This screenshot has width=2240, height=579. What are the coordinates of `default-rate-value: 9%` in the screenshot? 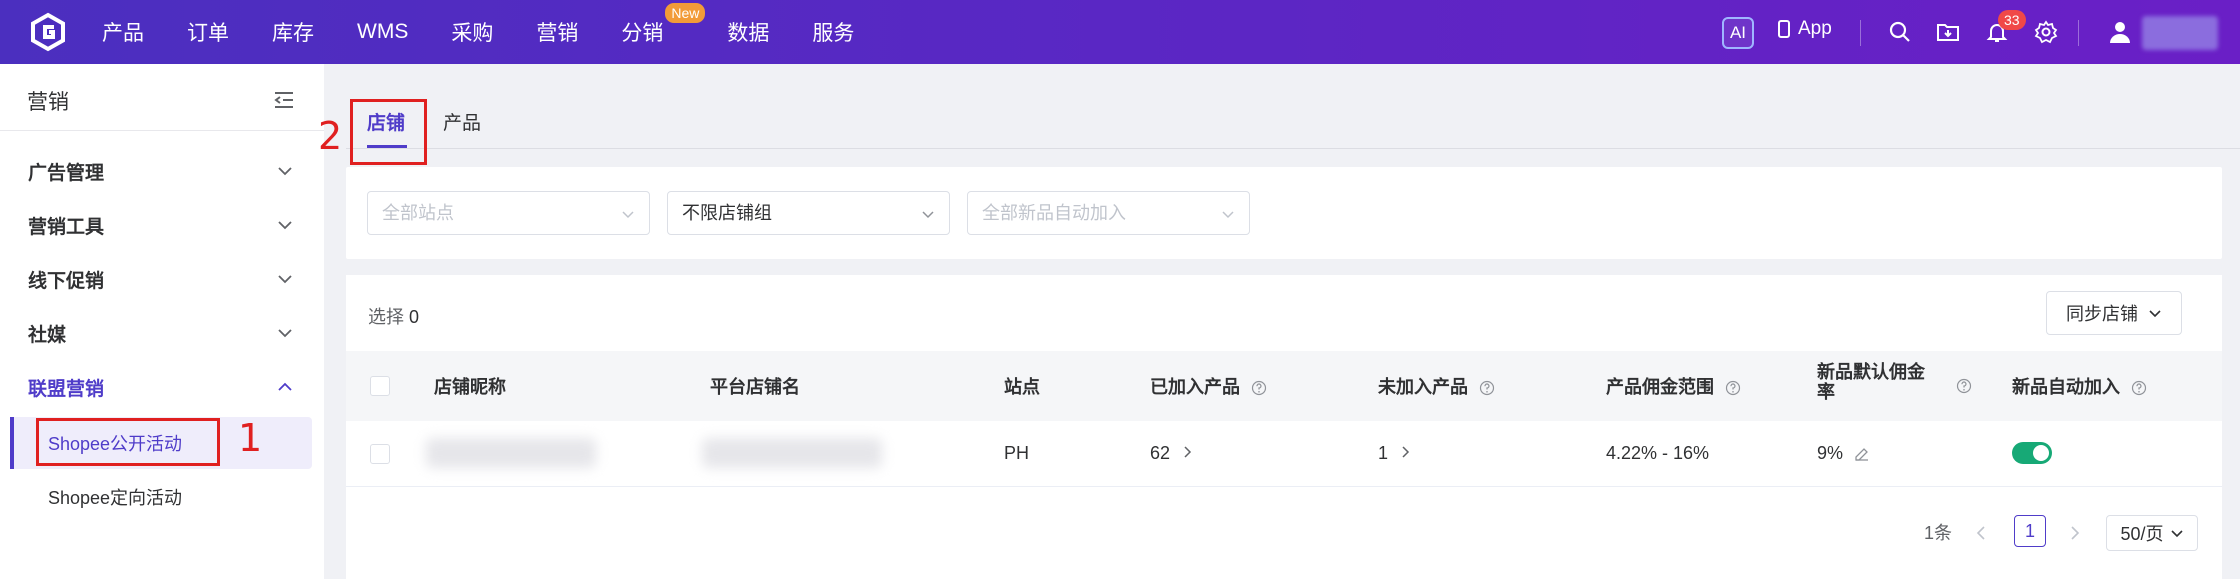 It's located at (1843, 453).